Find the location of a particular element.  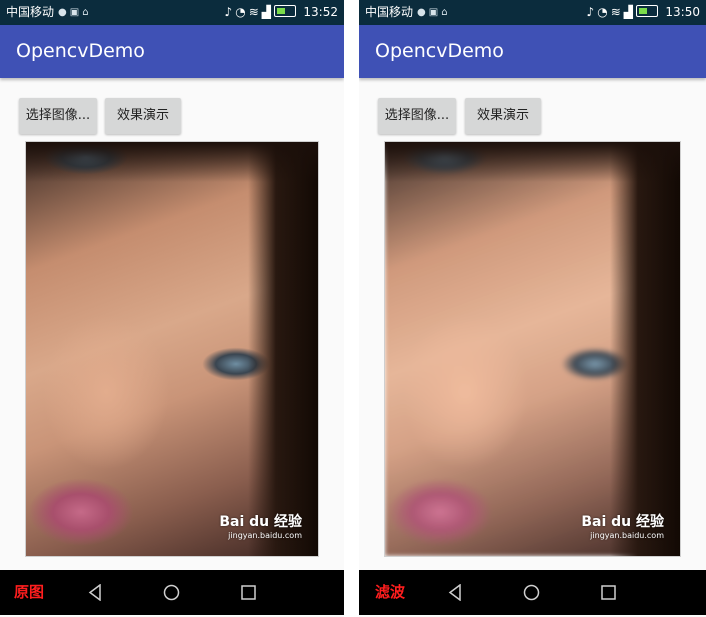

navigation-bar: 滤波 is located at coordinates (532, 592).